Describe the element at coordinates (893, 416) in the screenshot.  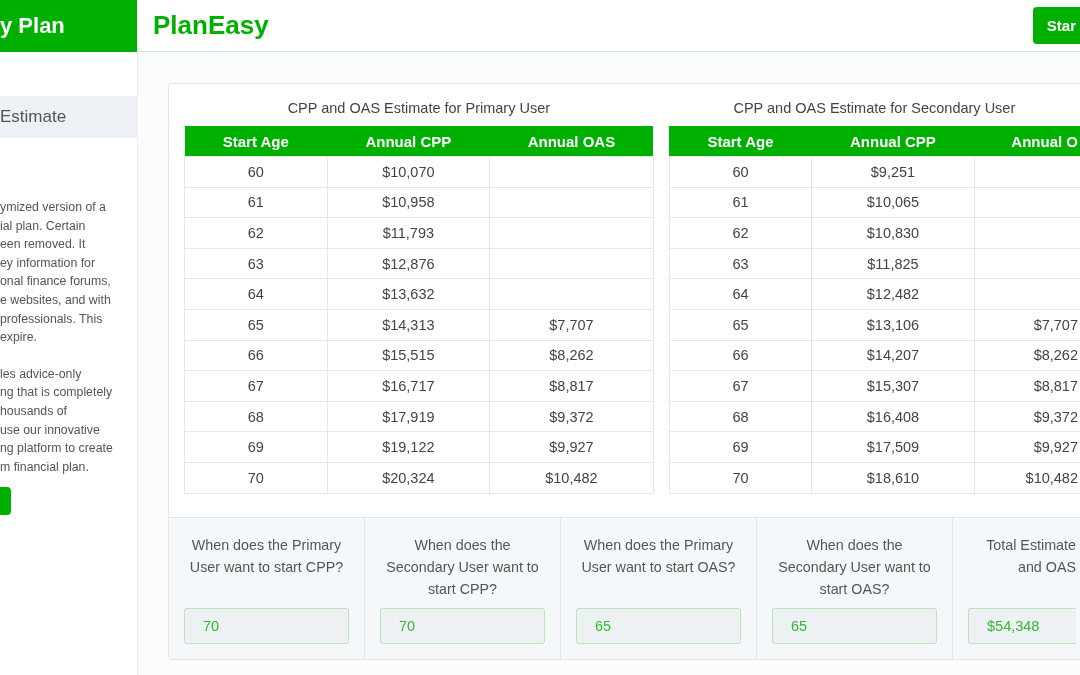
I see `table-cell: $16,408` at that location.